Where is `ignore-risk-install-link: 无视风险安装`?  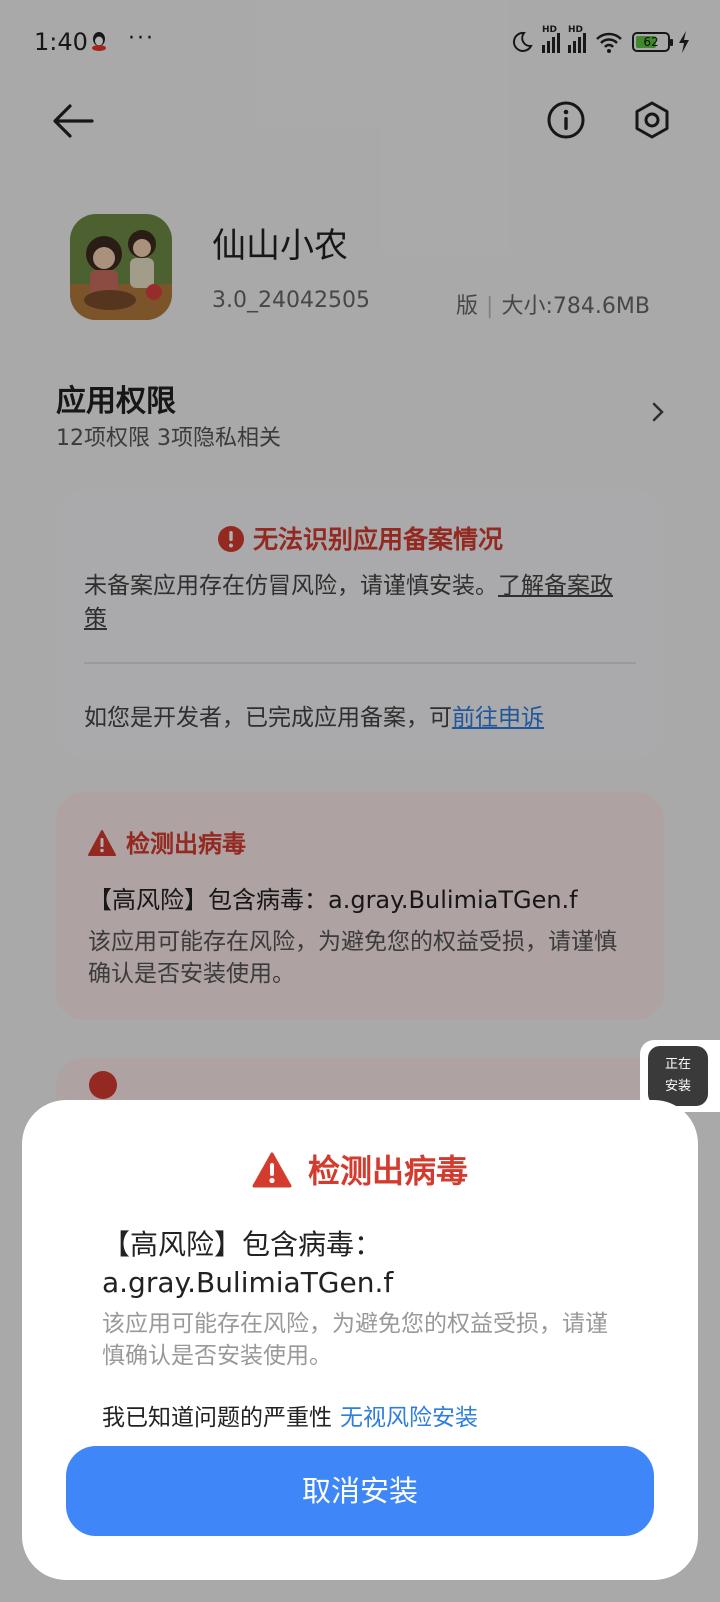
ignore-risk-install-link: 无视风险安装 is located at coordinates (409, 1418).